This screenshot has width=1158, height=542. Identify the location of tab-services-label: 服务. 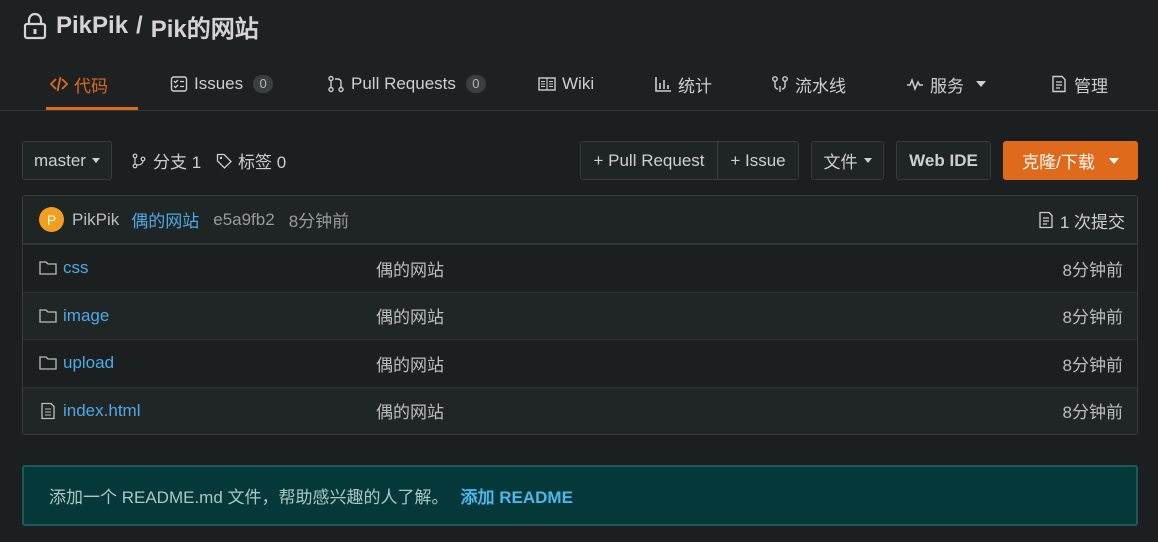
(947, 86).